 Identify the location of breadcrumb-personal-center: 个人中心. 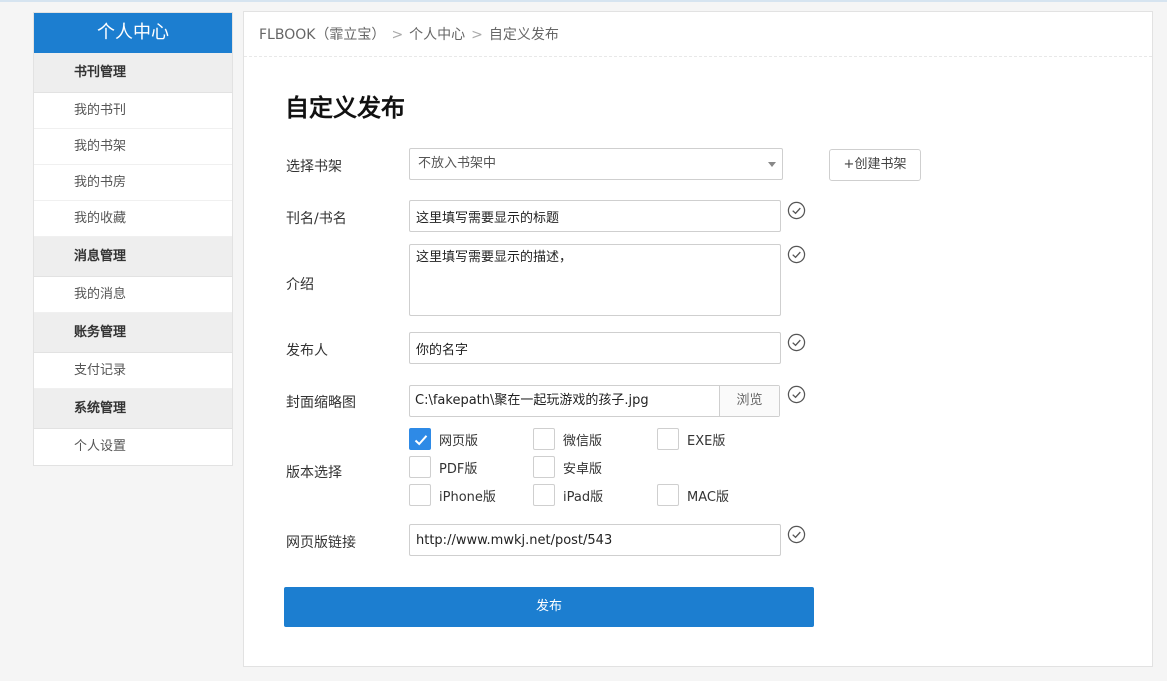
(437, 35).